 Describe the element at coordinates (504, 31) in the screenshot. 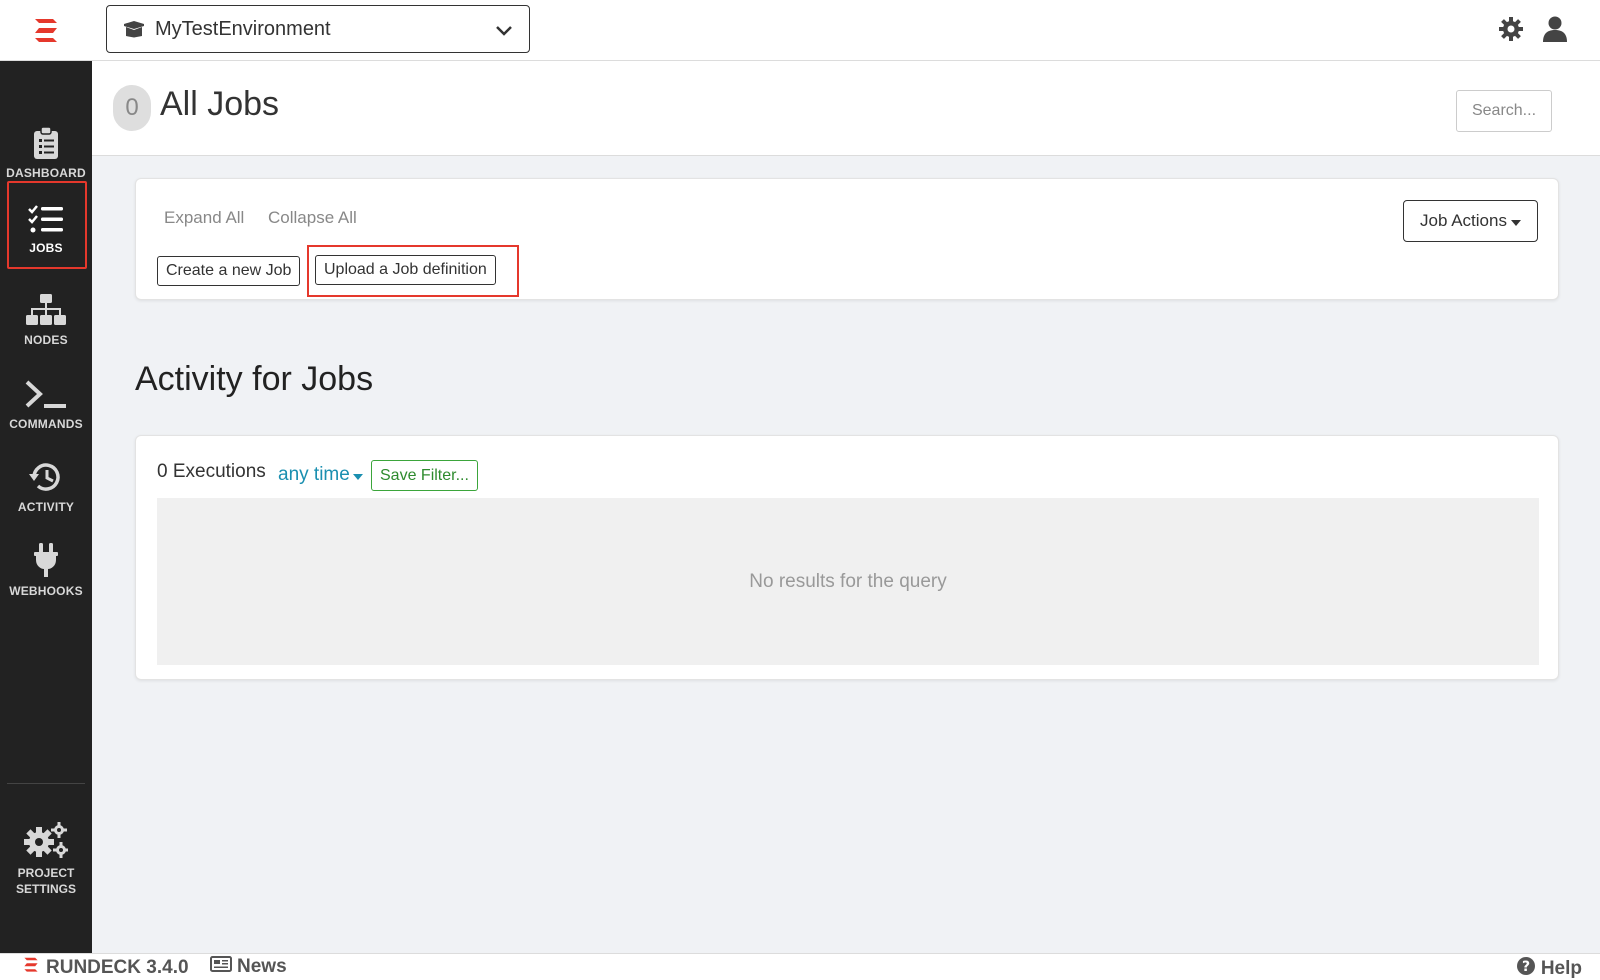

I see `chevron-down-icon` at that location.